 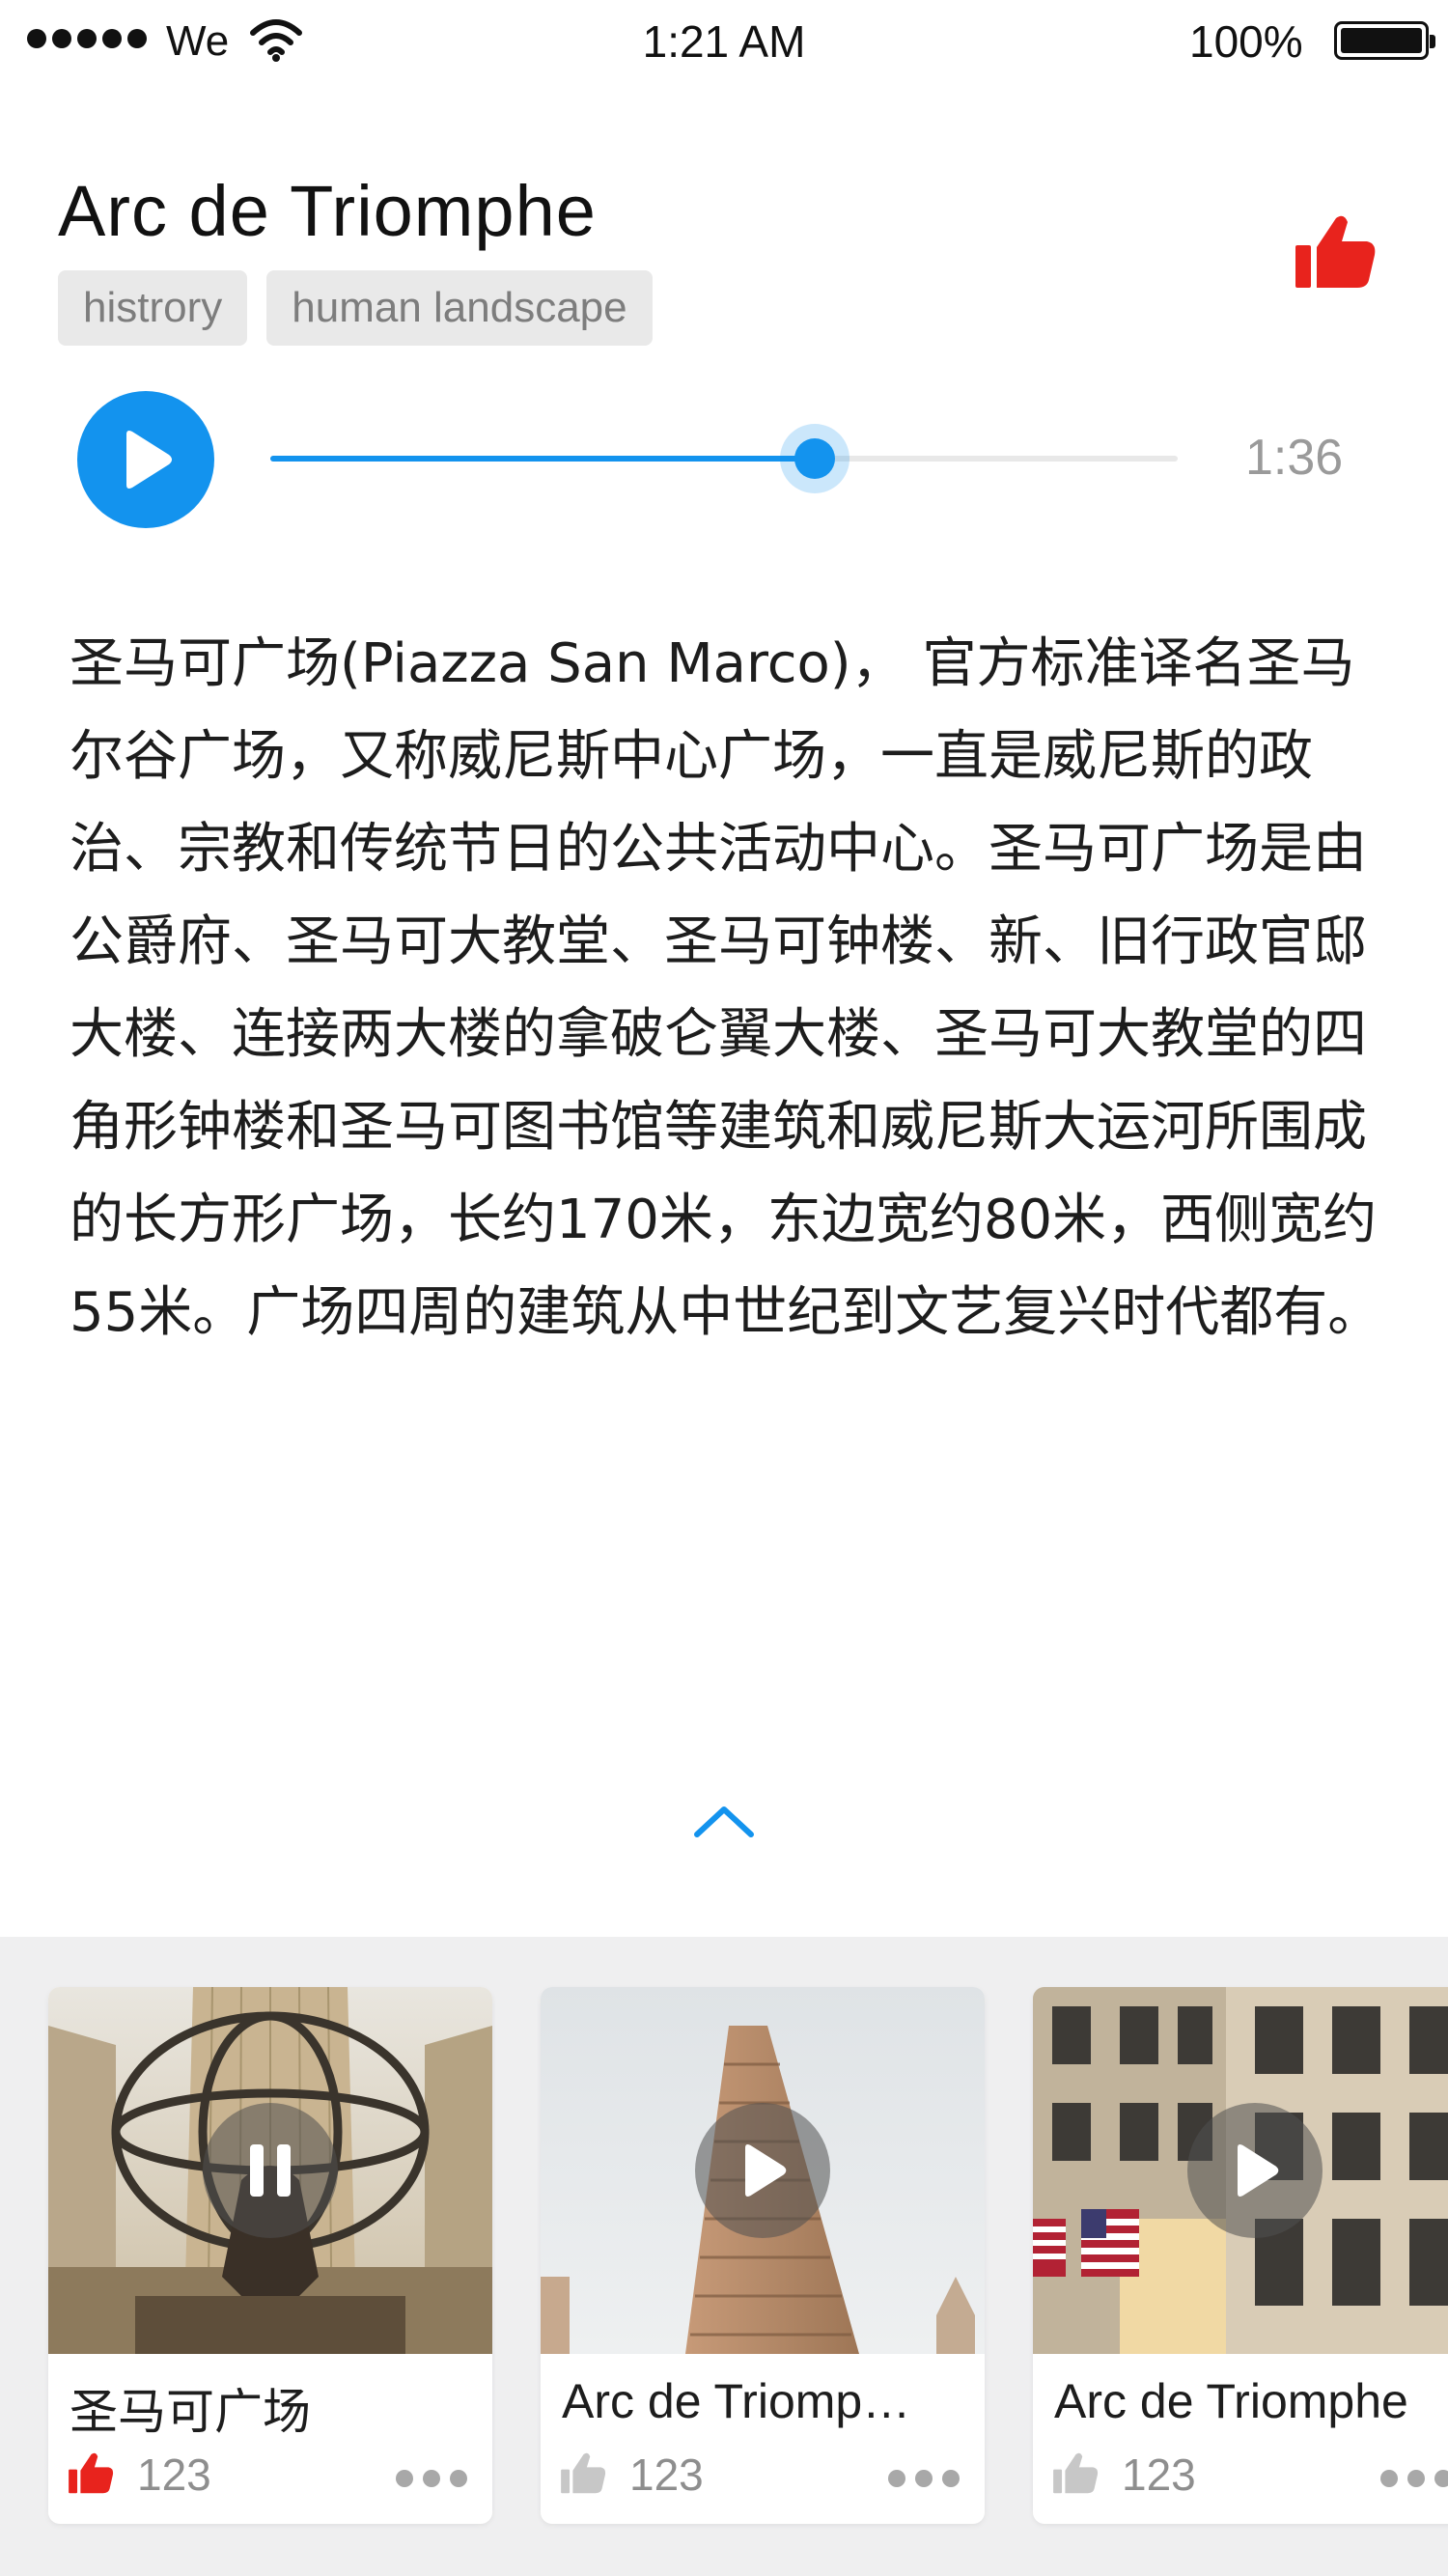 I want to click on progress-slider, so click(x=724, y=459).